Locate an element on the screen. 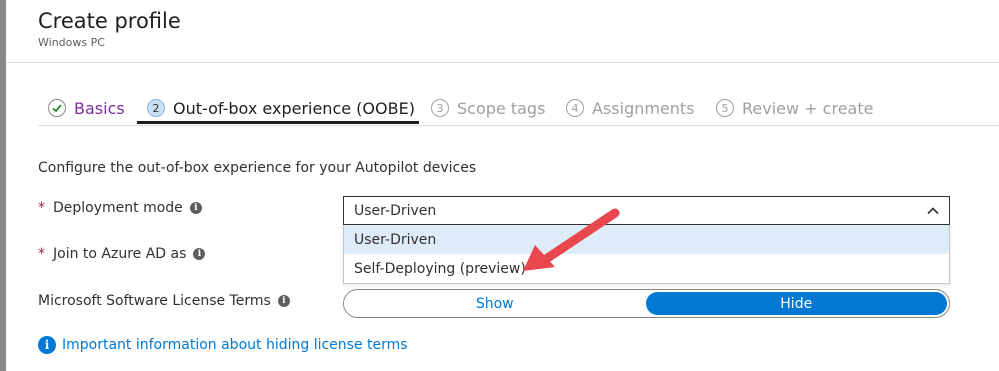 Image resolution: width=999 pixels, height=371 pixels. step-number-badge: 4 is located at coordinates (575, 108).